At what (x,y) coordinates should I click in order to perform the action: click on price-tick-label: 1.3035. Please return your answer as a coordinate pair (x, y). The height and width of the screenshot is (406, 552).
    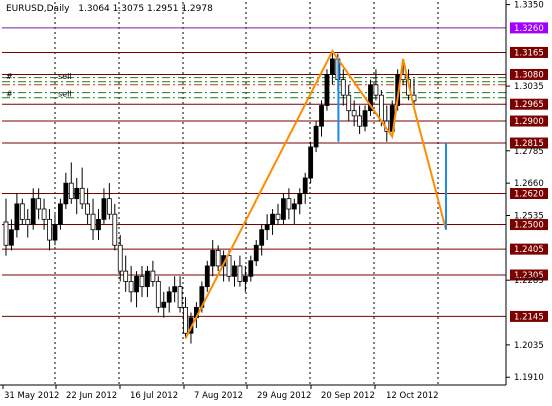
    Looking at the image, I should click on (529, 87).